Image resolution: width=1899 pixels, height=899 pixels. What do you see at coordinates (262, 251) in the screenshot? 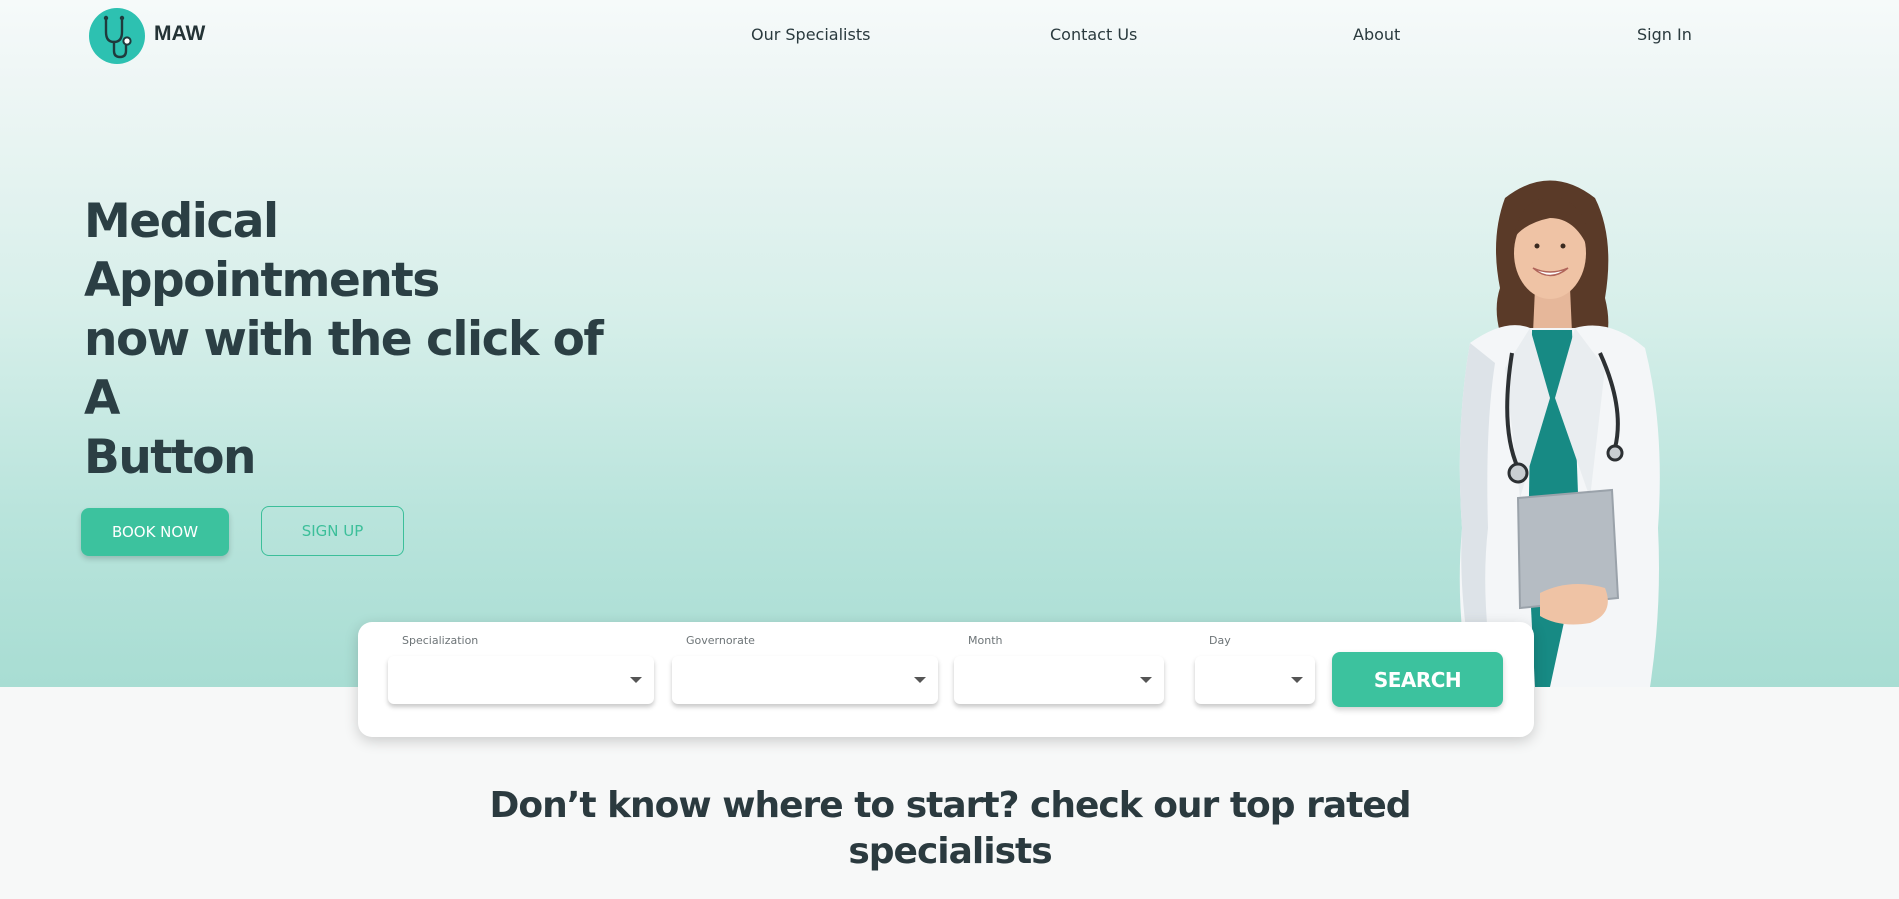
I see `hero-title-line: Medical Appointments` at bounding box center [262, 251].